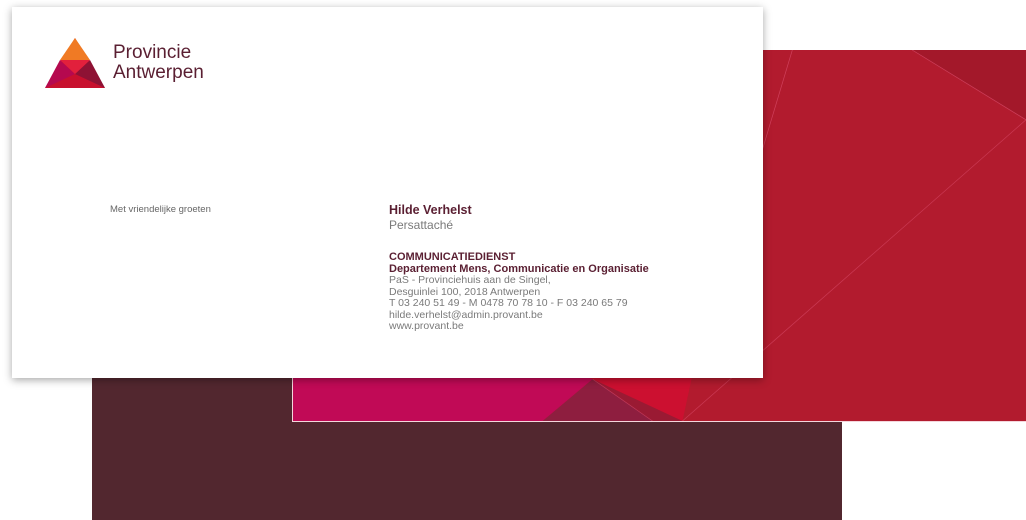 The width and height of the screenshot is (1026, 520). Describe the element at coordinates (160, 209) in the screenshot. I see `closing-text: Met vriendelijke groeten` at that location.